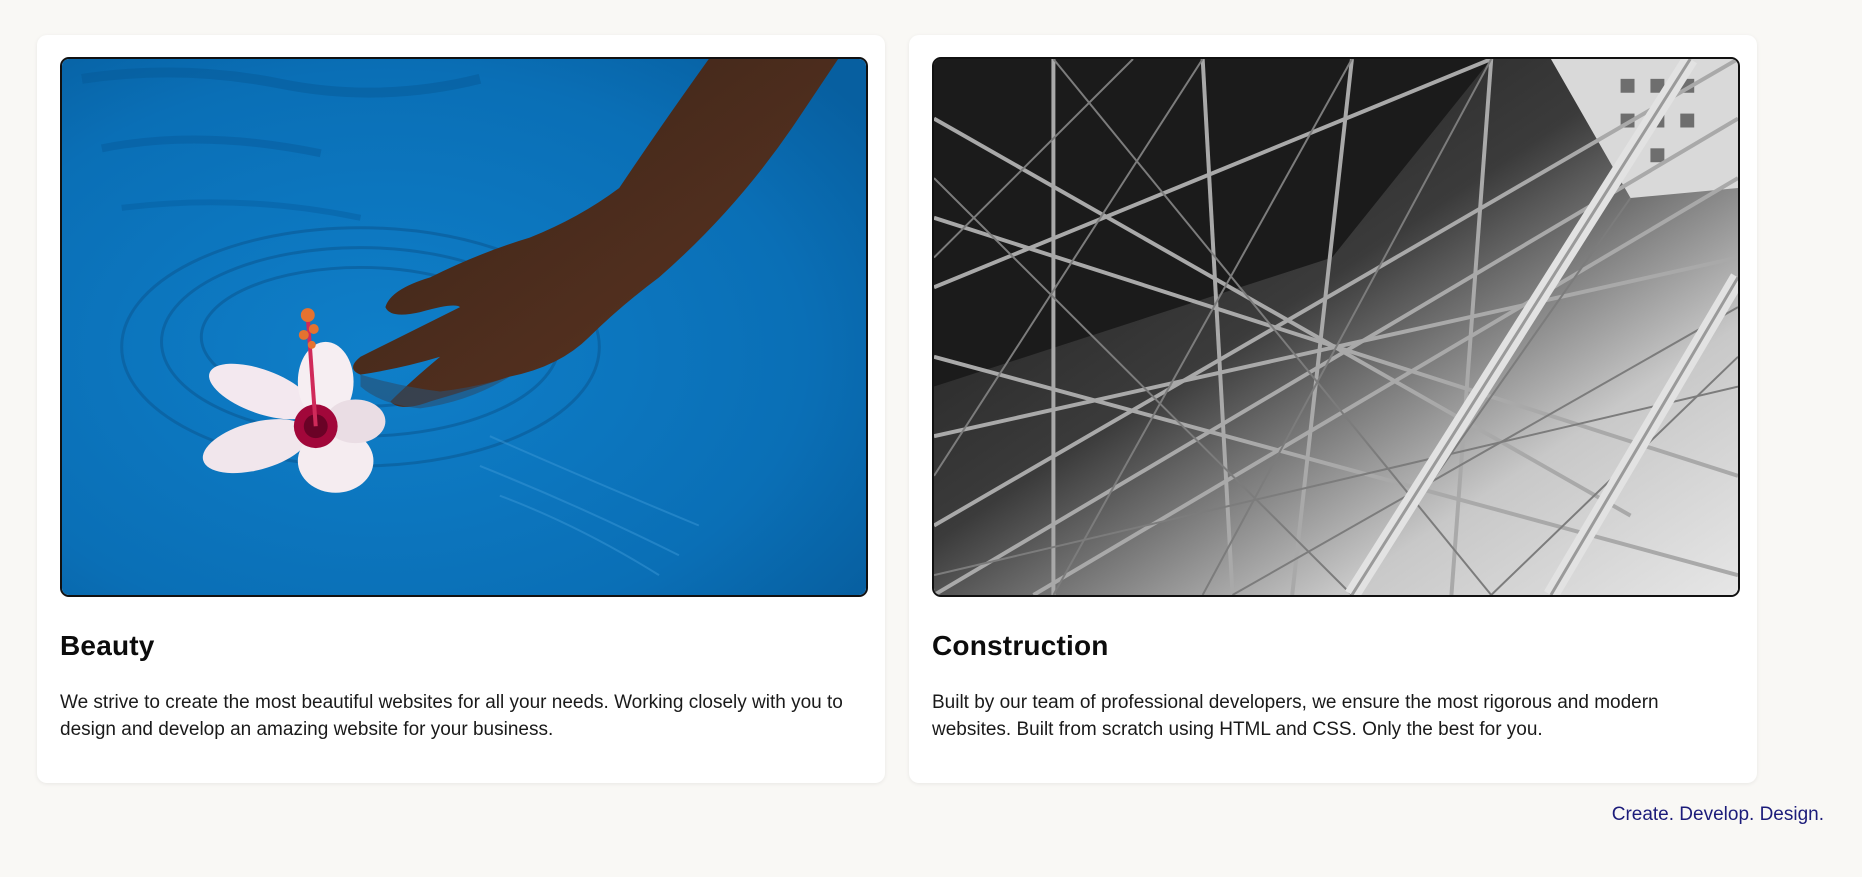 The height and width of the screenshot is (877, 1862). I want to click on footer-tagline: Create. Develop. Design., so click(1717, 814).